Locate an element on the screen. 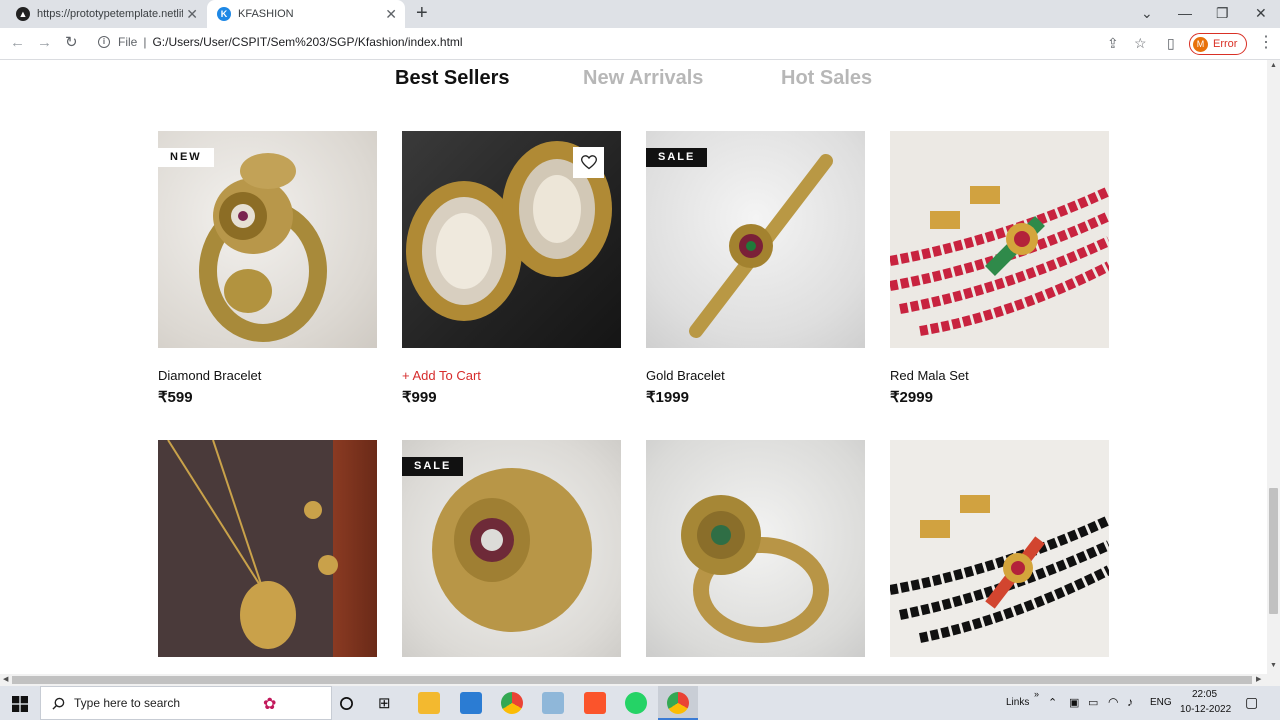  reload-icon: ↻ is located at coordinates (71, 43).